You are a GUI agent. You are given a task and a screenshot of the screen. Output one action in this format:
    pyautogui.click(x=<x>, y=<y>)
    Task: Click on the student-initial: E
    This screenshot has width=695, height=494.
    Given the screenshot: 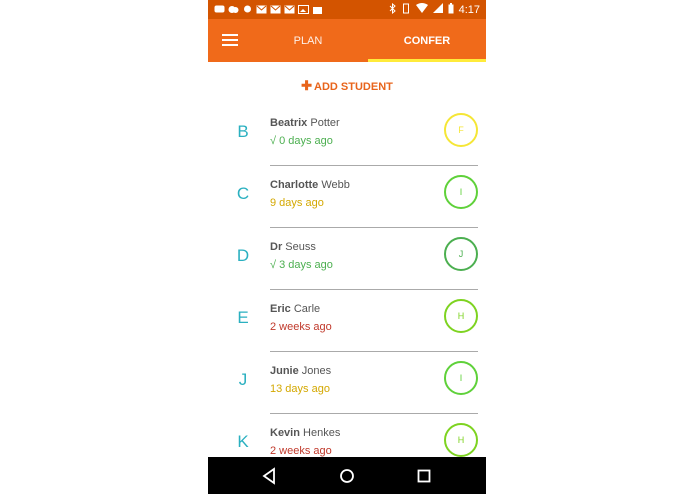 What is the action you would take?
    pyautogui.click(x=243, y=317)
    